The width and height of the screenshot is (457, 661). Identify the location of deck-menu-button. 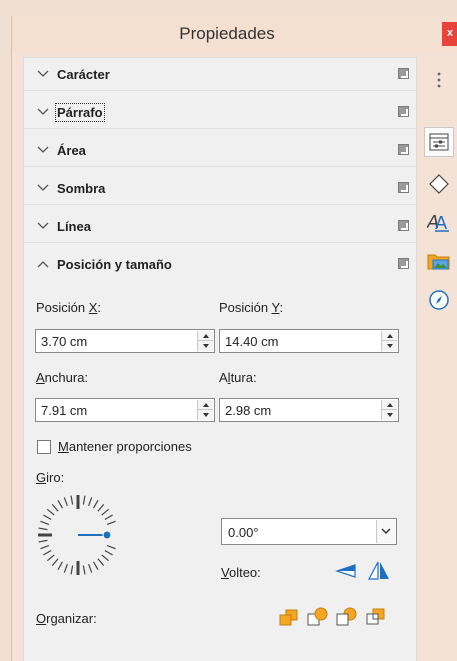
(439, 80).